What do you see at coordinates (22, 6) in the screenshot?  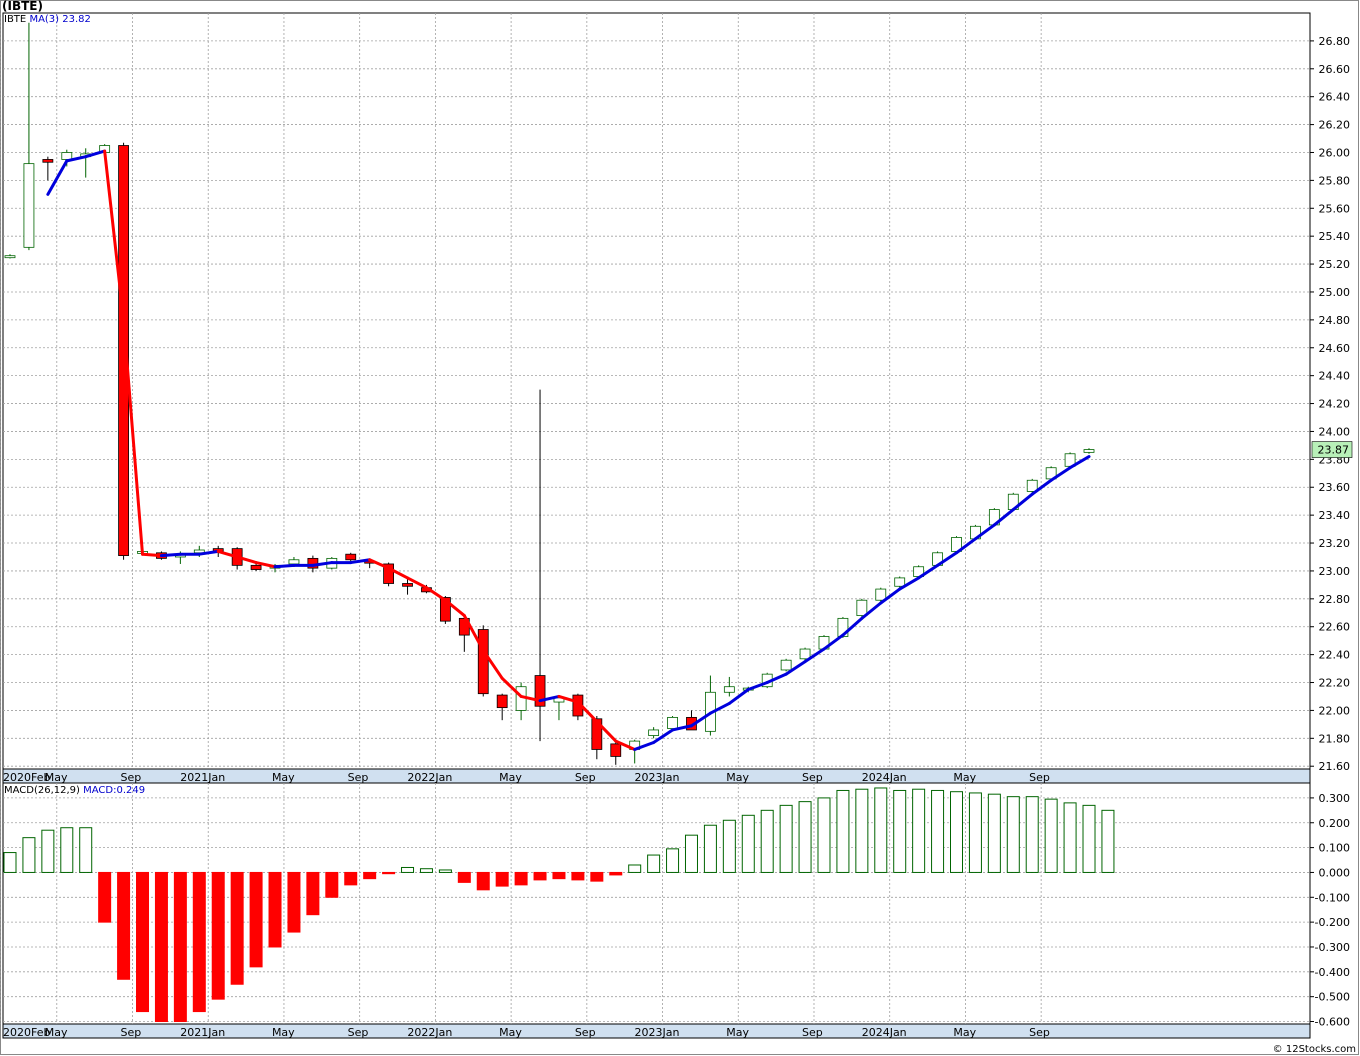 I see `chart-title: (IBTE)` at bounding box center [22, 6].